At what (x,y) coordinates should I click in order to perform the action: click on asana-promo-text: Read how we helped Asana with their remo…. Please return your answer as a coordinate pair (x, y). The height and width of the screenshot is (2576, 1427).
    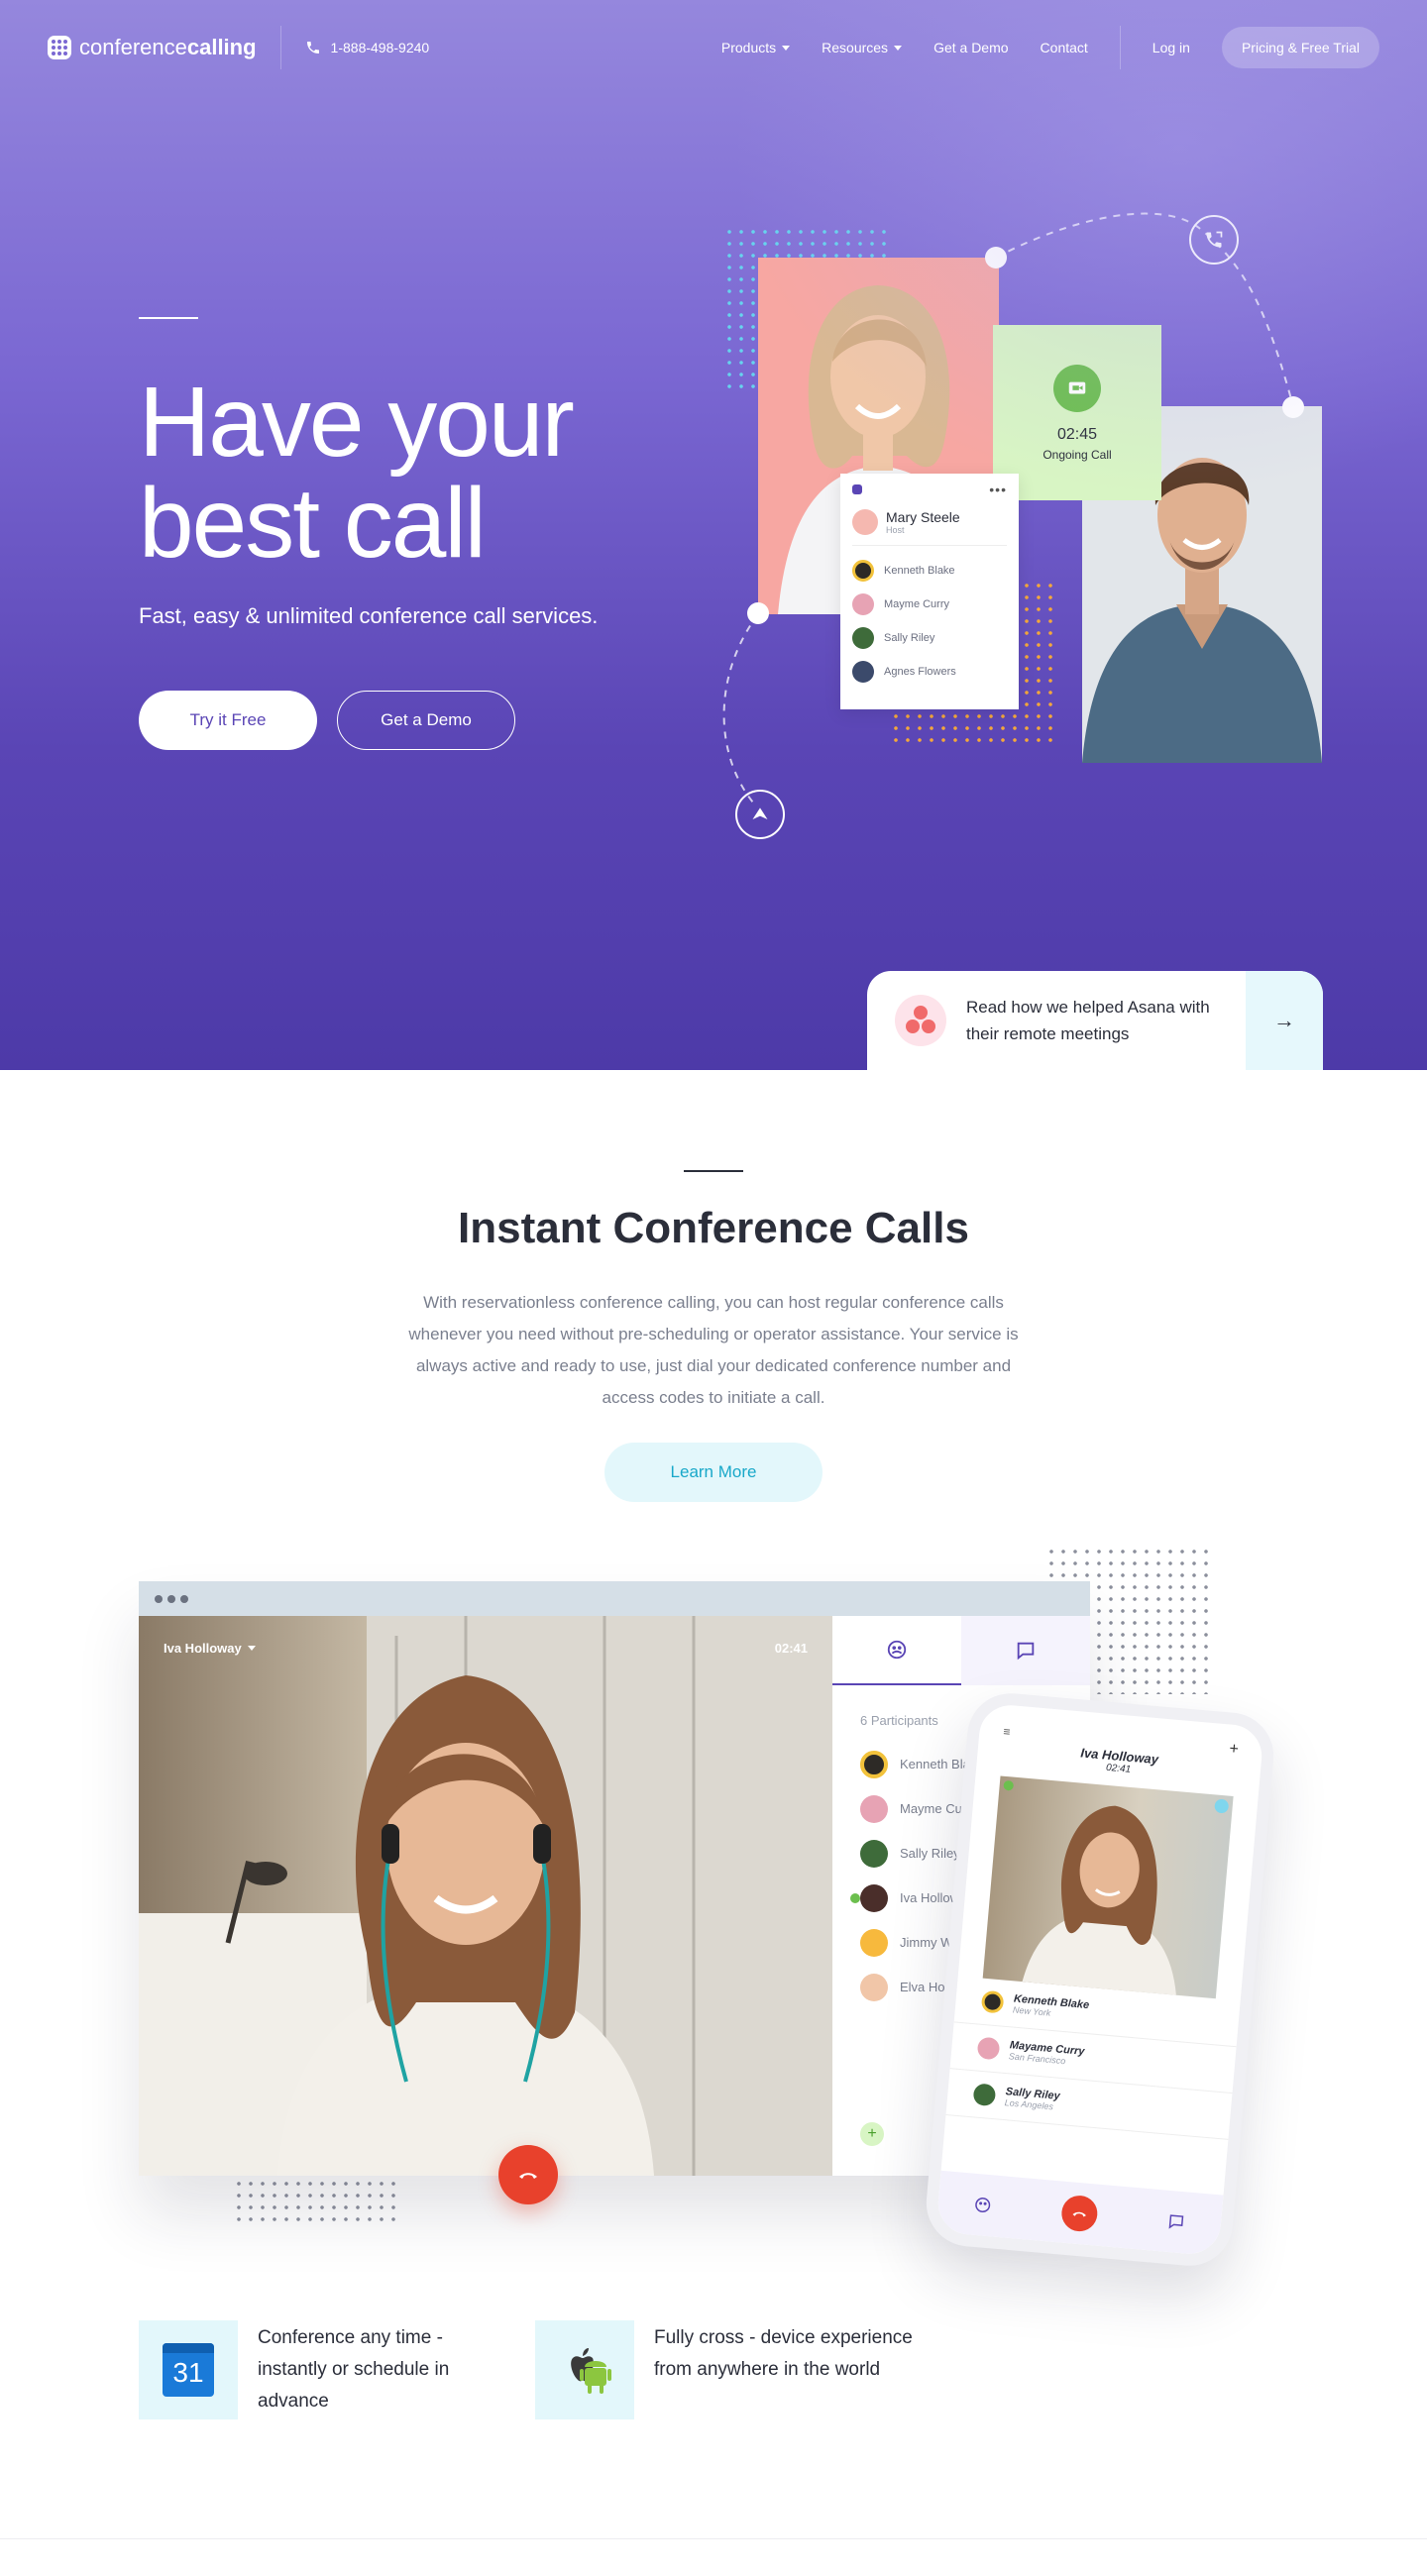
    Looking at the image, I should click on (1088, 1020).